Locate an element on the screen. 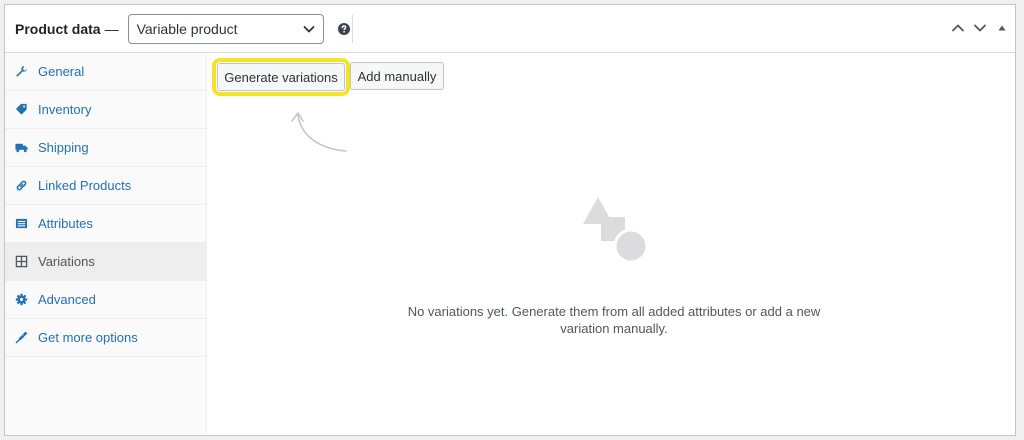  list-icon is located at coordinates (21, 223).